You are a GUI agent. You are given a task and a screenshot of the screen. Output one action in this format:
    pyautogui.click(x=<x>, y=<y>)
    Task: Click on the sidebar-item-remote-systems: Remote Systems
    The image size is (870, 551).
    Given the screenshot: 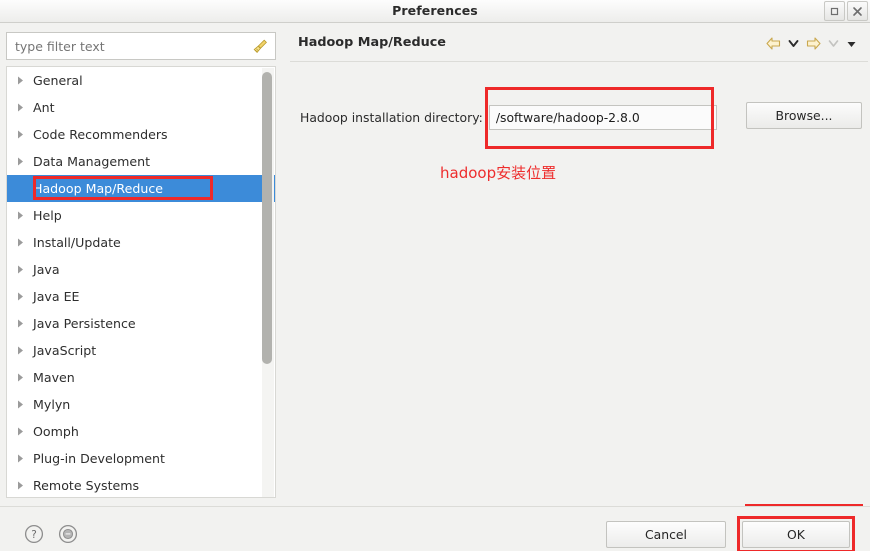 What is the action you would take?
    pyautogui.click(x=141, y=484)
    